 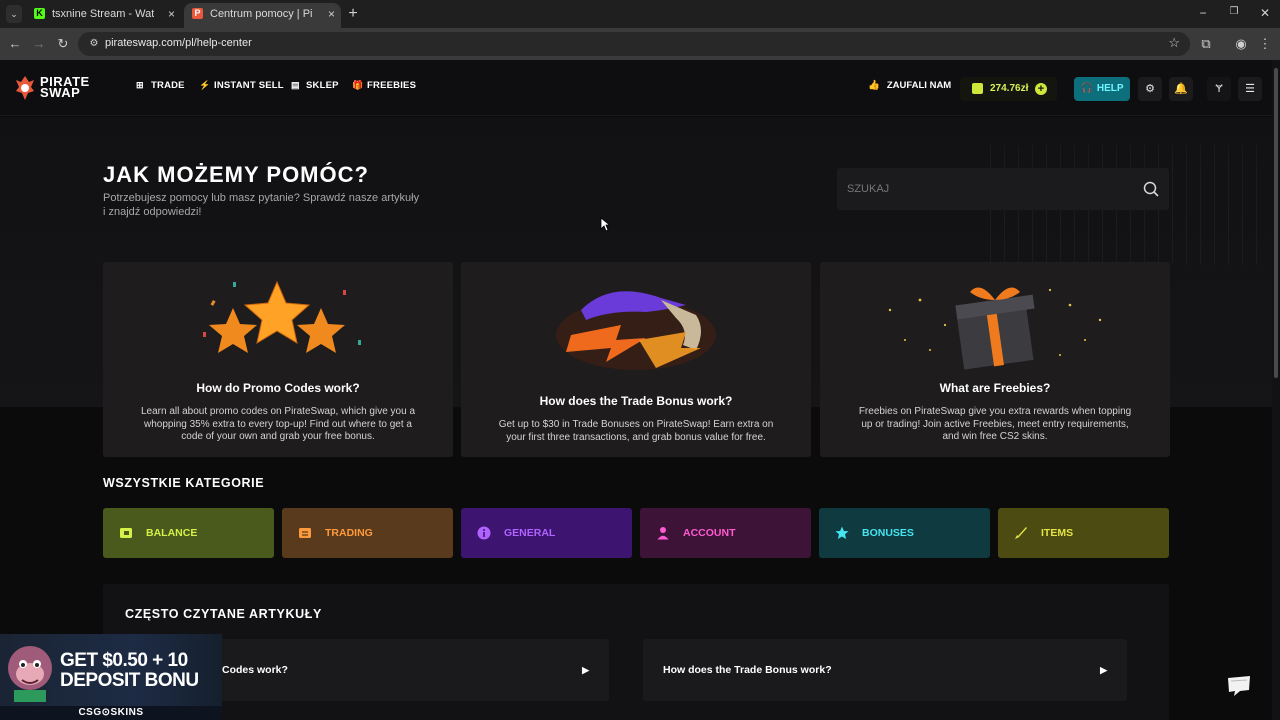 What do you see at coordinates (172, 533) in the screenshot?
I see `category-label: BALANCE` at bounding box center [172, 533].